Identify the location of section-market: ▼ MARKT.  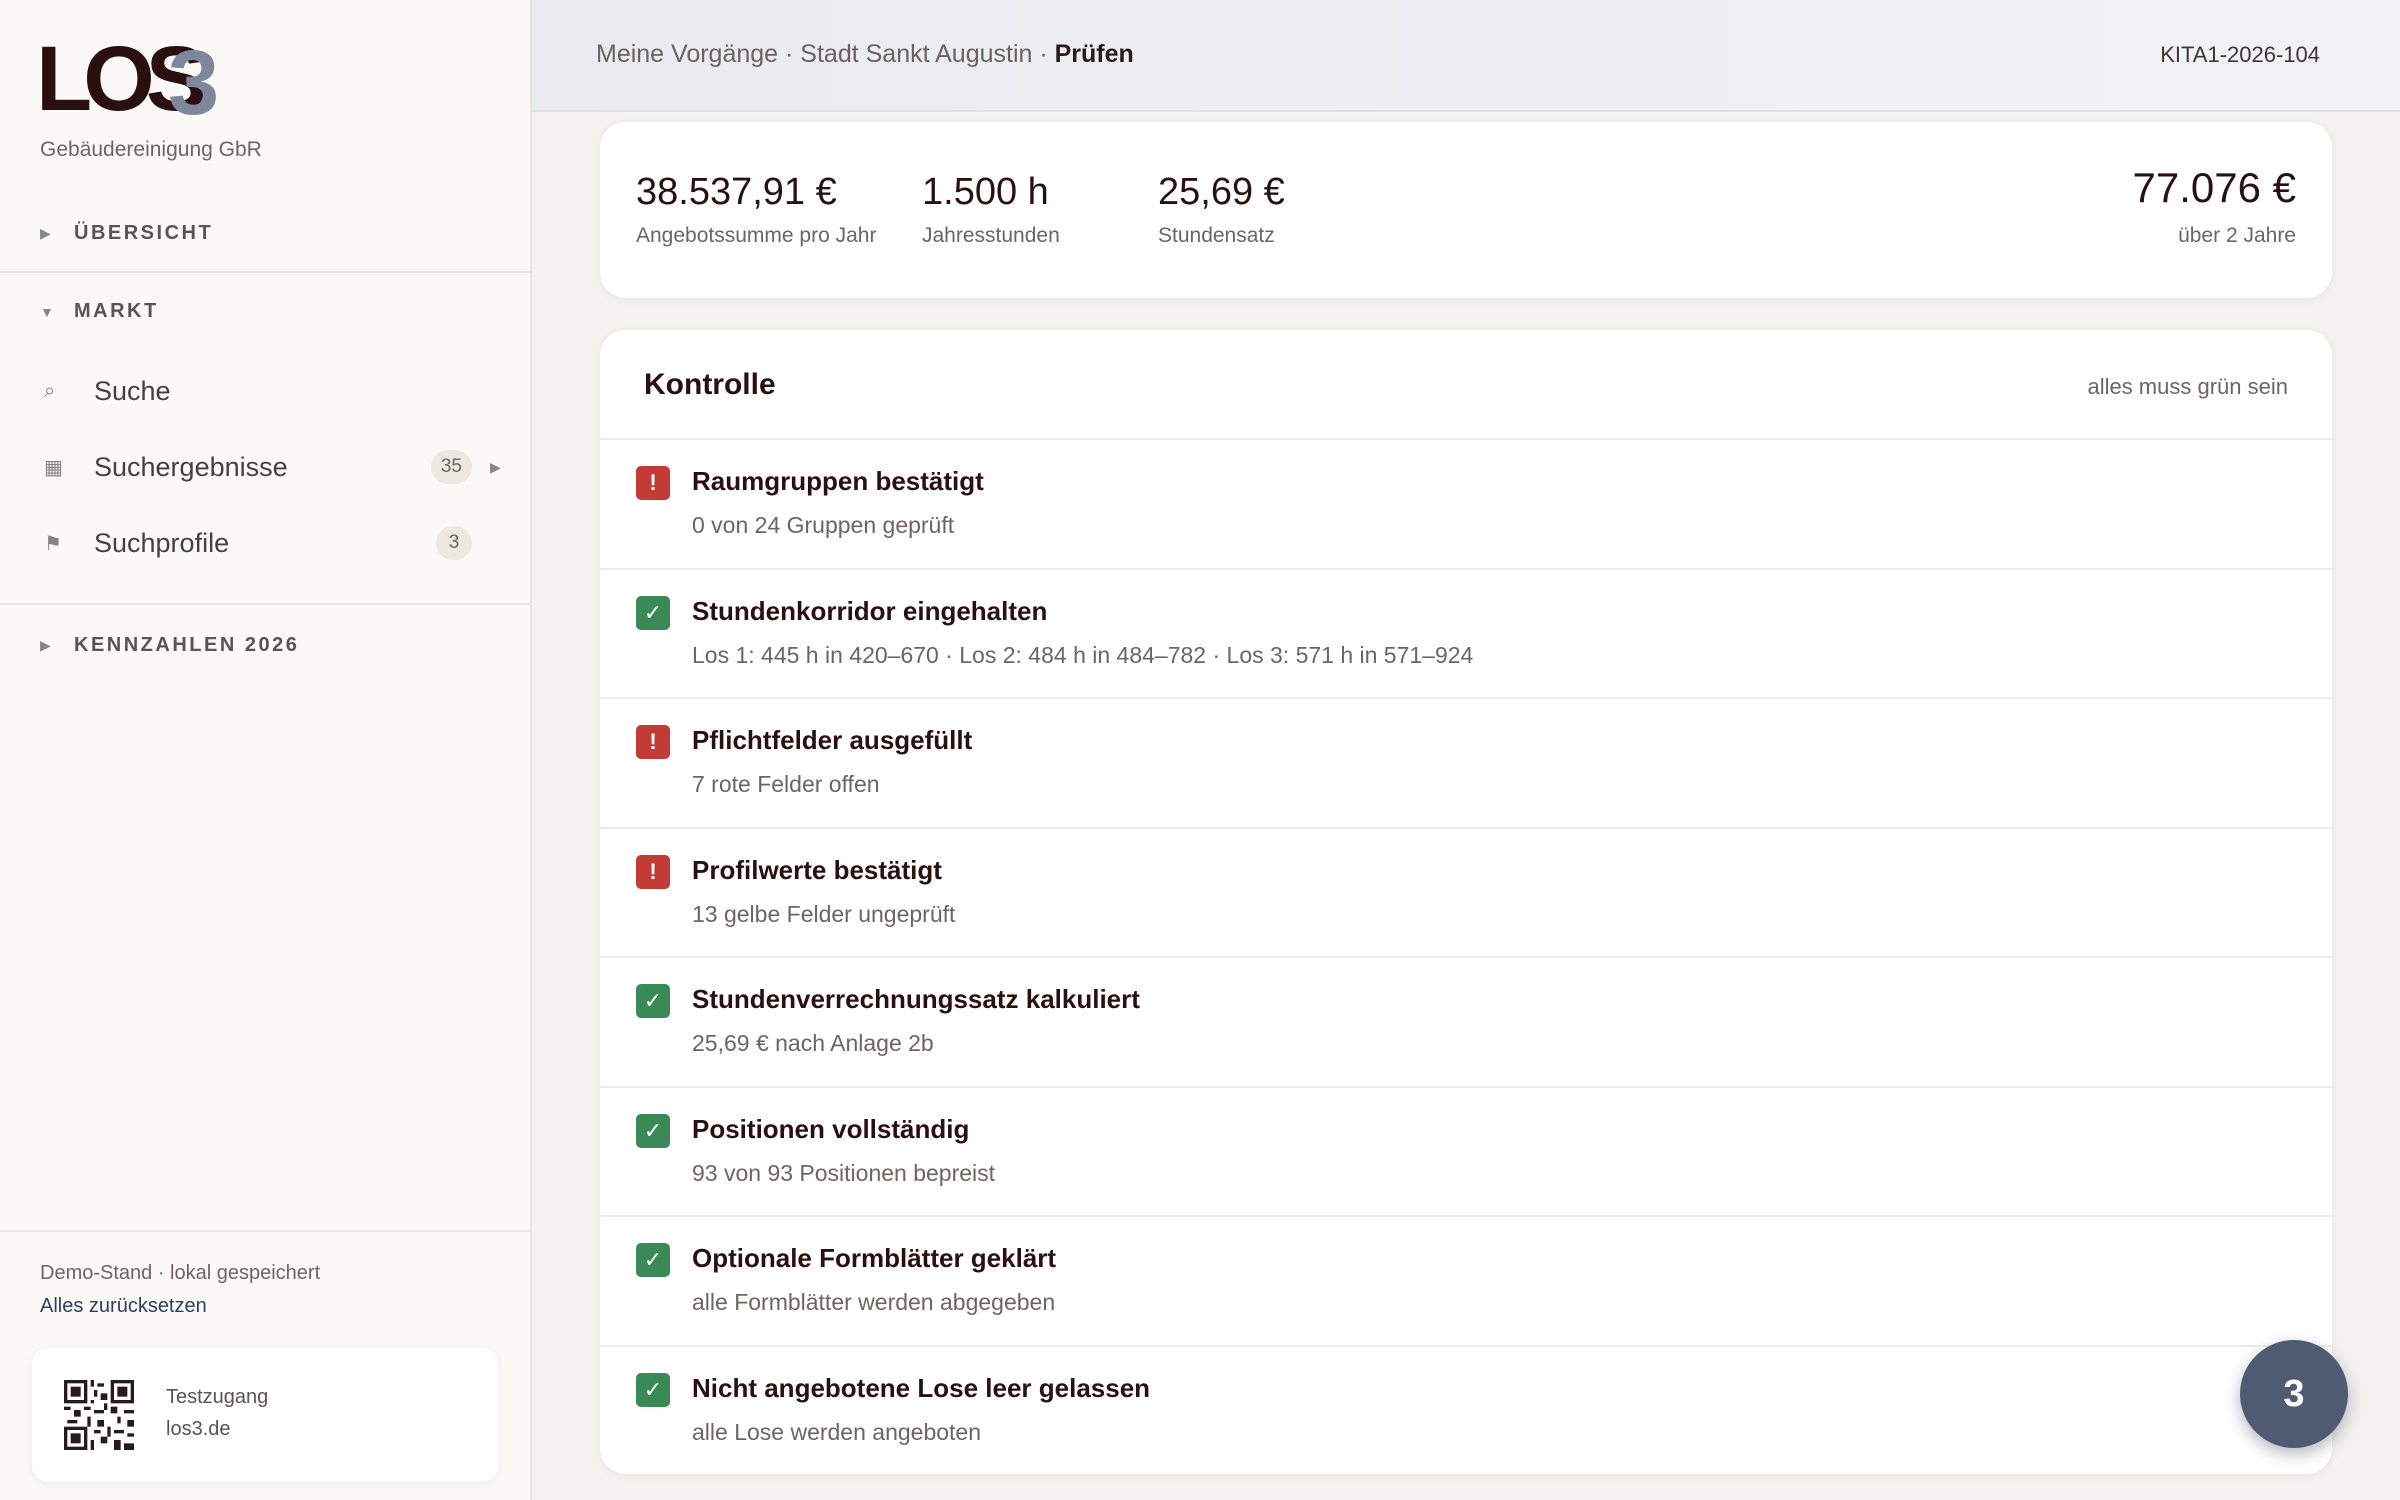
(99, 311).